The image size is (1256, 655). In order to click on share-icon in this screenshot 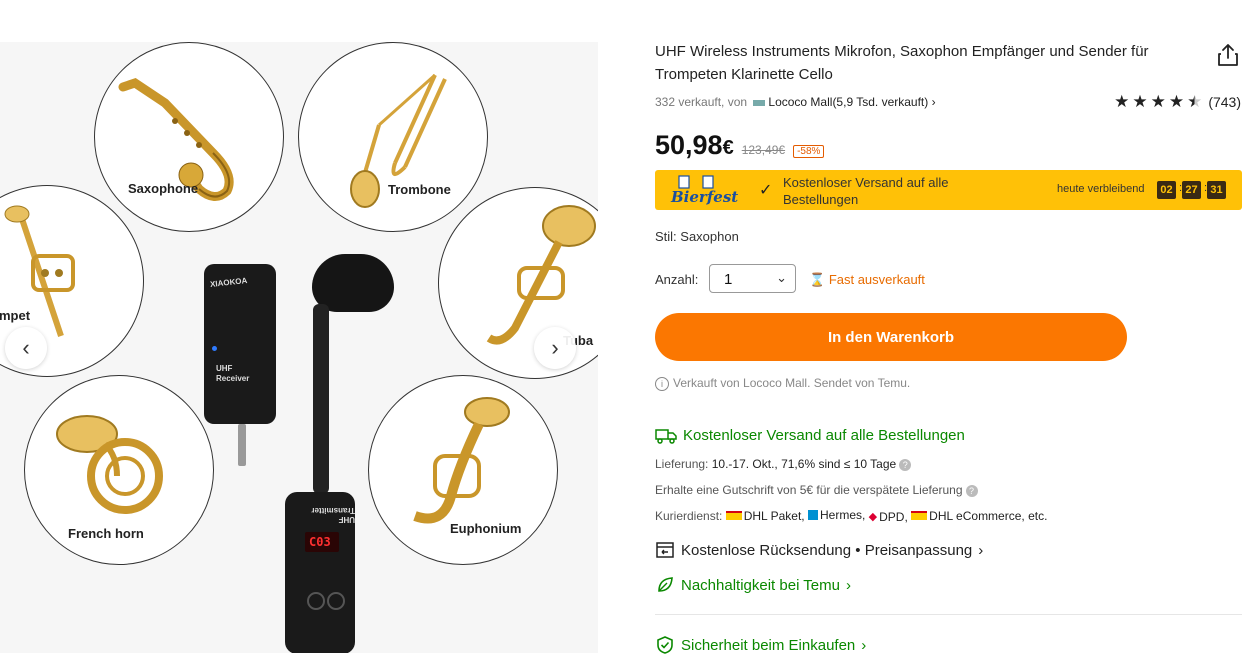, I will do `click(1228, 55)`.